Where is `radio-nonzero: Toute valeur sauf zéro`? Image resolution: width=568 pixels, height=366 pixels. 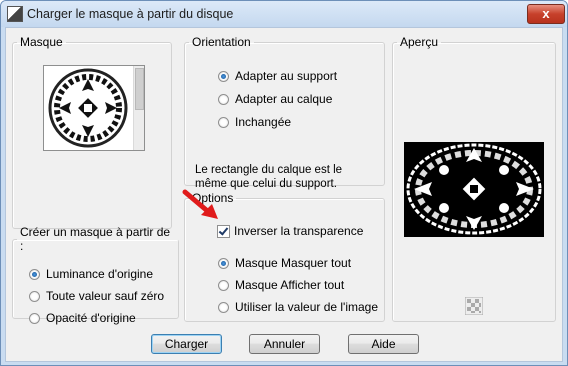
radio-nonzero: Toute valeur sauf zéro is located at coordinates (96, 296).